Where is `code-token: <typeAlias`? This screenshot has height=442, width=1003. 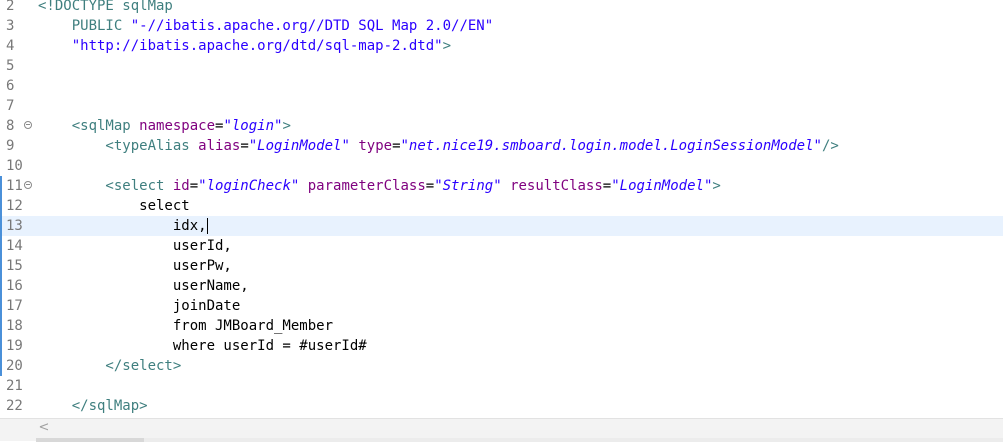
code-token: <typeAlias is located at coordinates (118, 146).